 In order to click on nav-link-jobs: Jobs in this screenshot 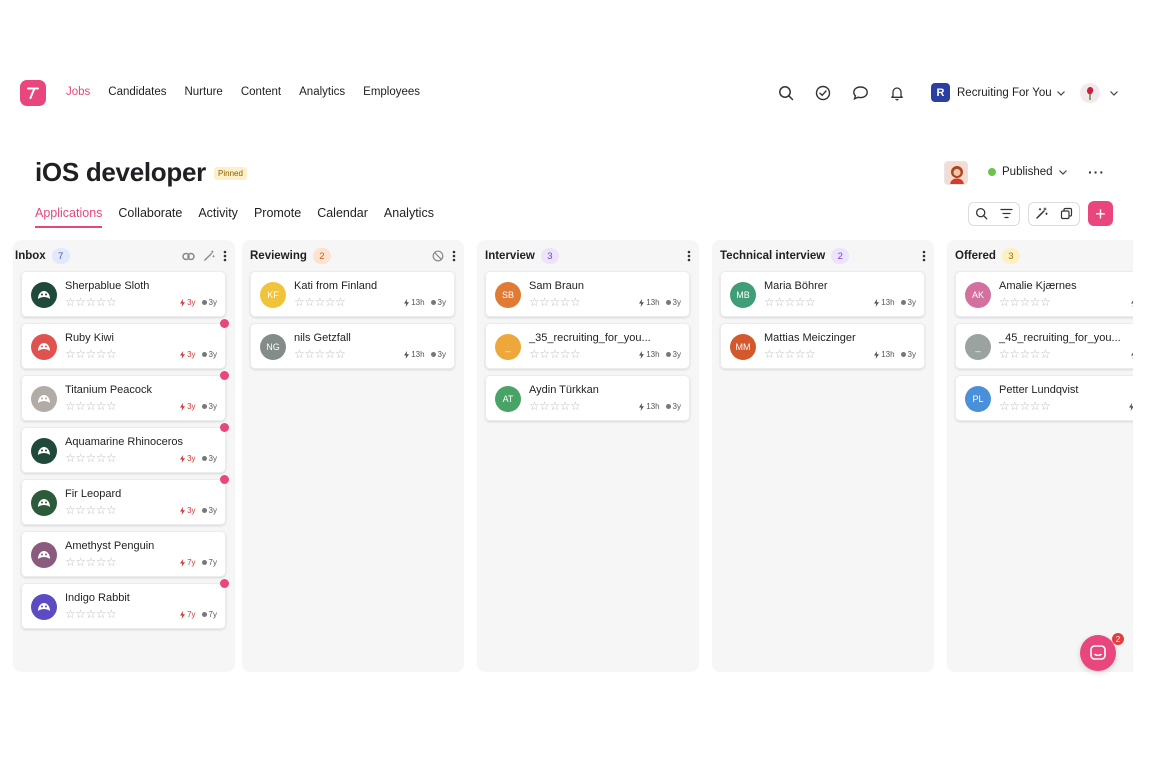, I will do `click(78, 92)`.